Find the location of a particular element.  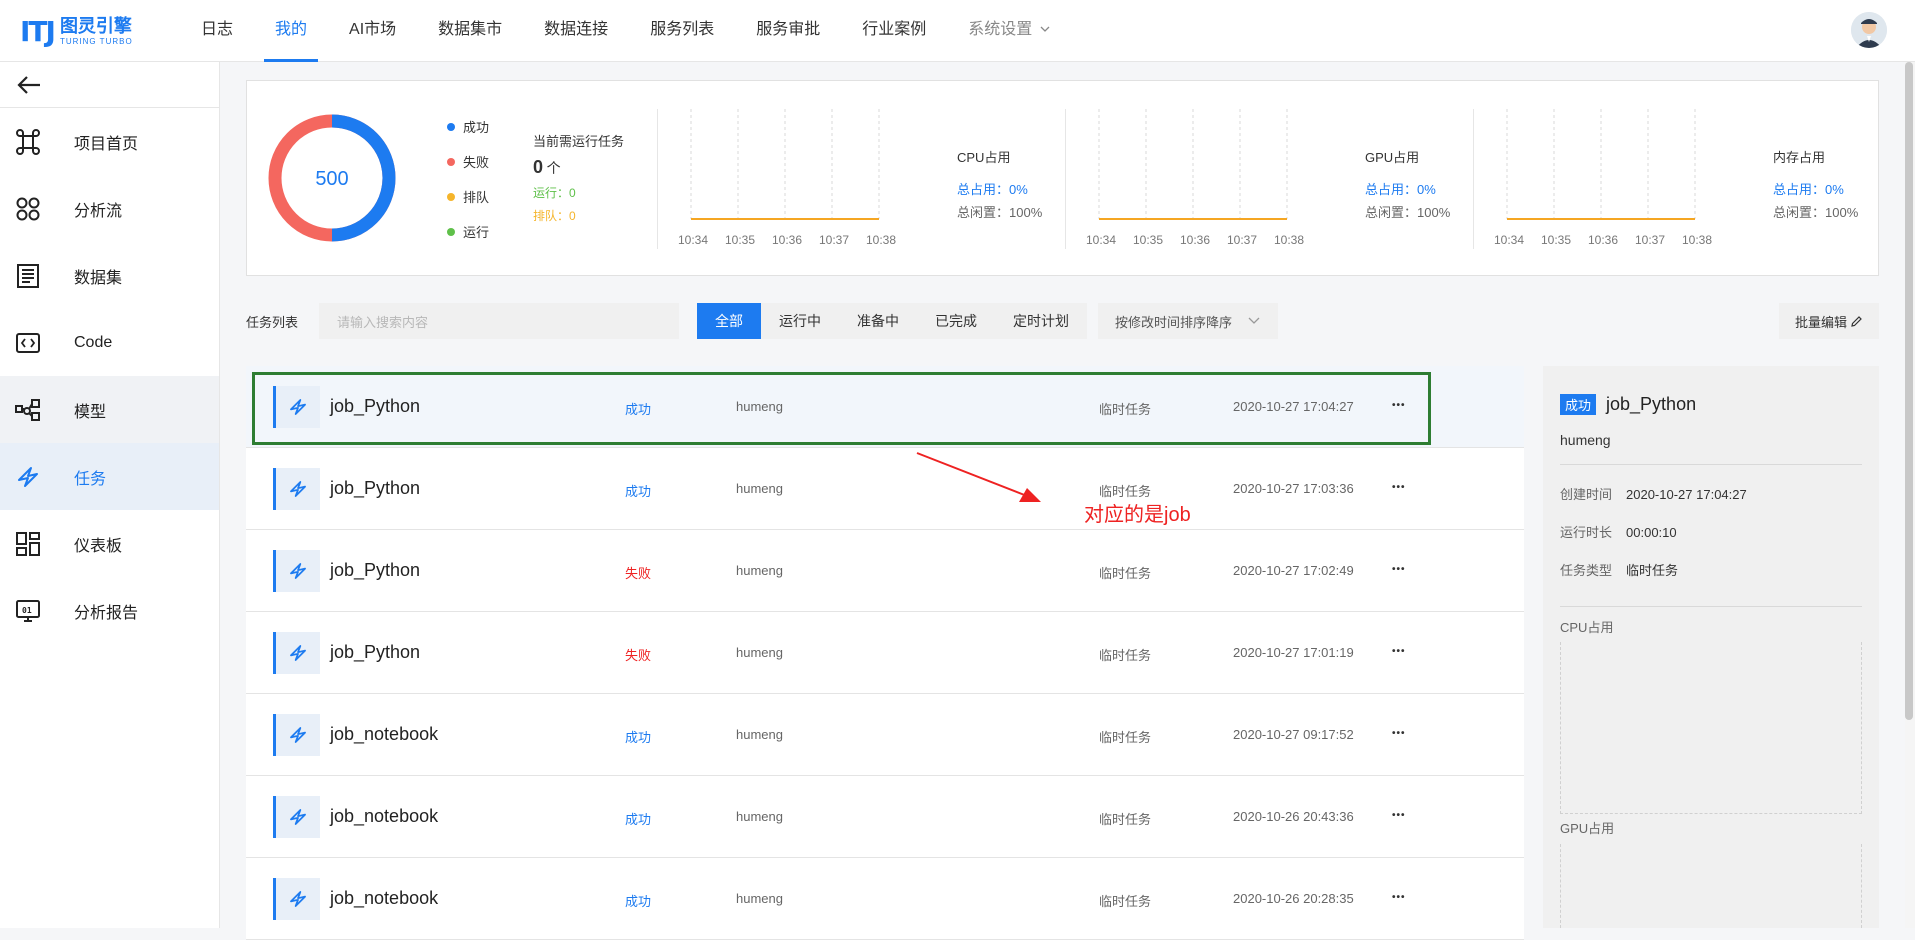

task-list-label: 任务列表 is located at coordinates (272, 322).